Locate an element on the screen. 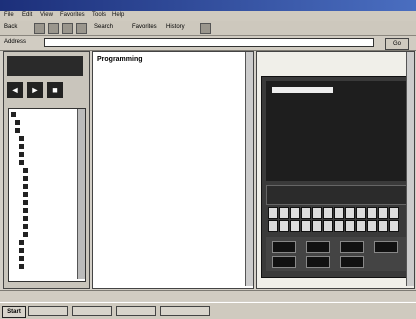 This screenshot has width=416, height=319. menu-favorites: Favorites is located at coordinates (72, 15).